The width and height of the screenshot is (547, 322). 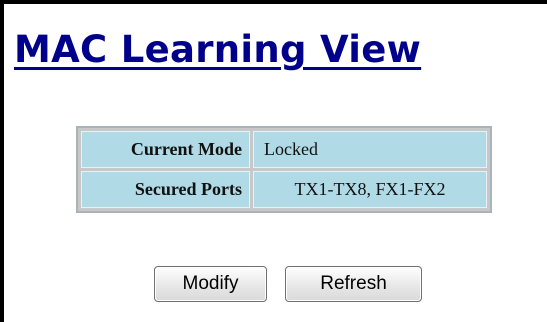 I want to click on table-row-current-mode: Current Mode Locked, so click(x=284, y=149).